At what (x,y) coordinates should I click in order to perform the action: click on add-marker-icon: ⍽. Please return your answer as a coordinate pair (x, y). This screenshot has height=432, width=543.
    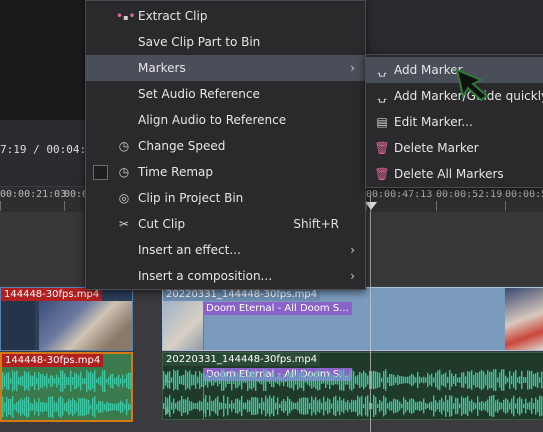
    Looking at the image, I should click on (382, 70).